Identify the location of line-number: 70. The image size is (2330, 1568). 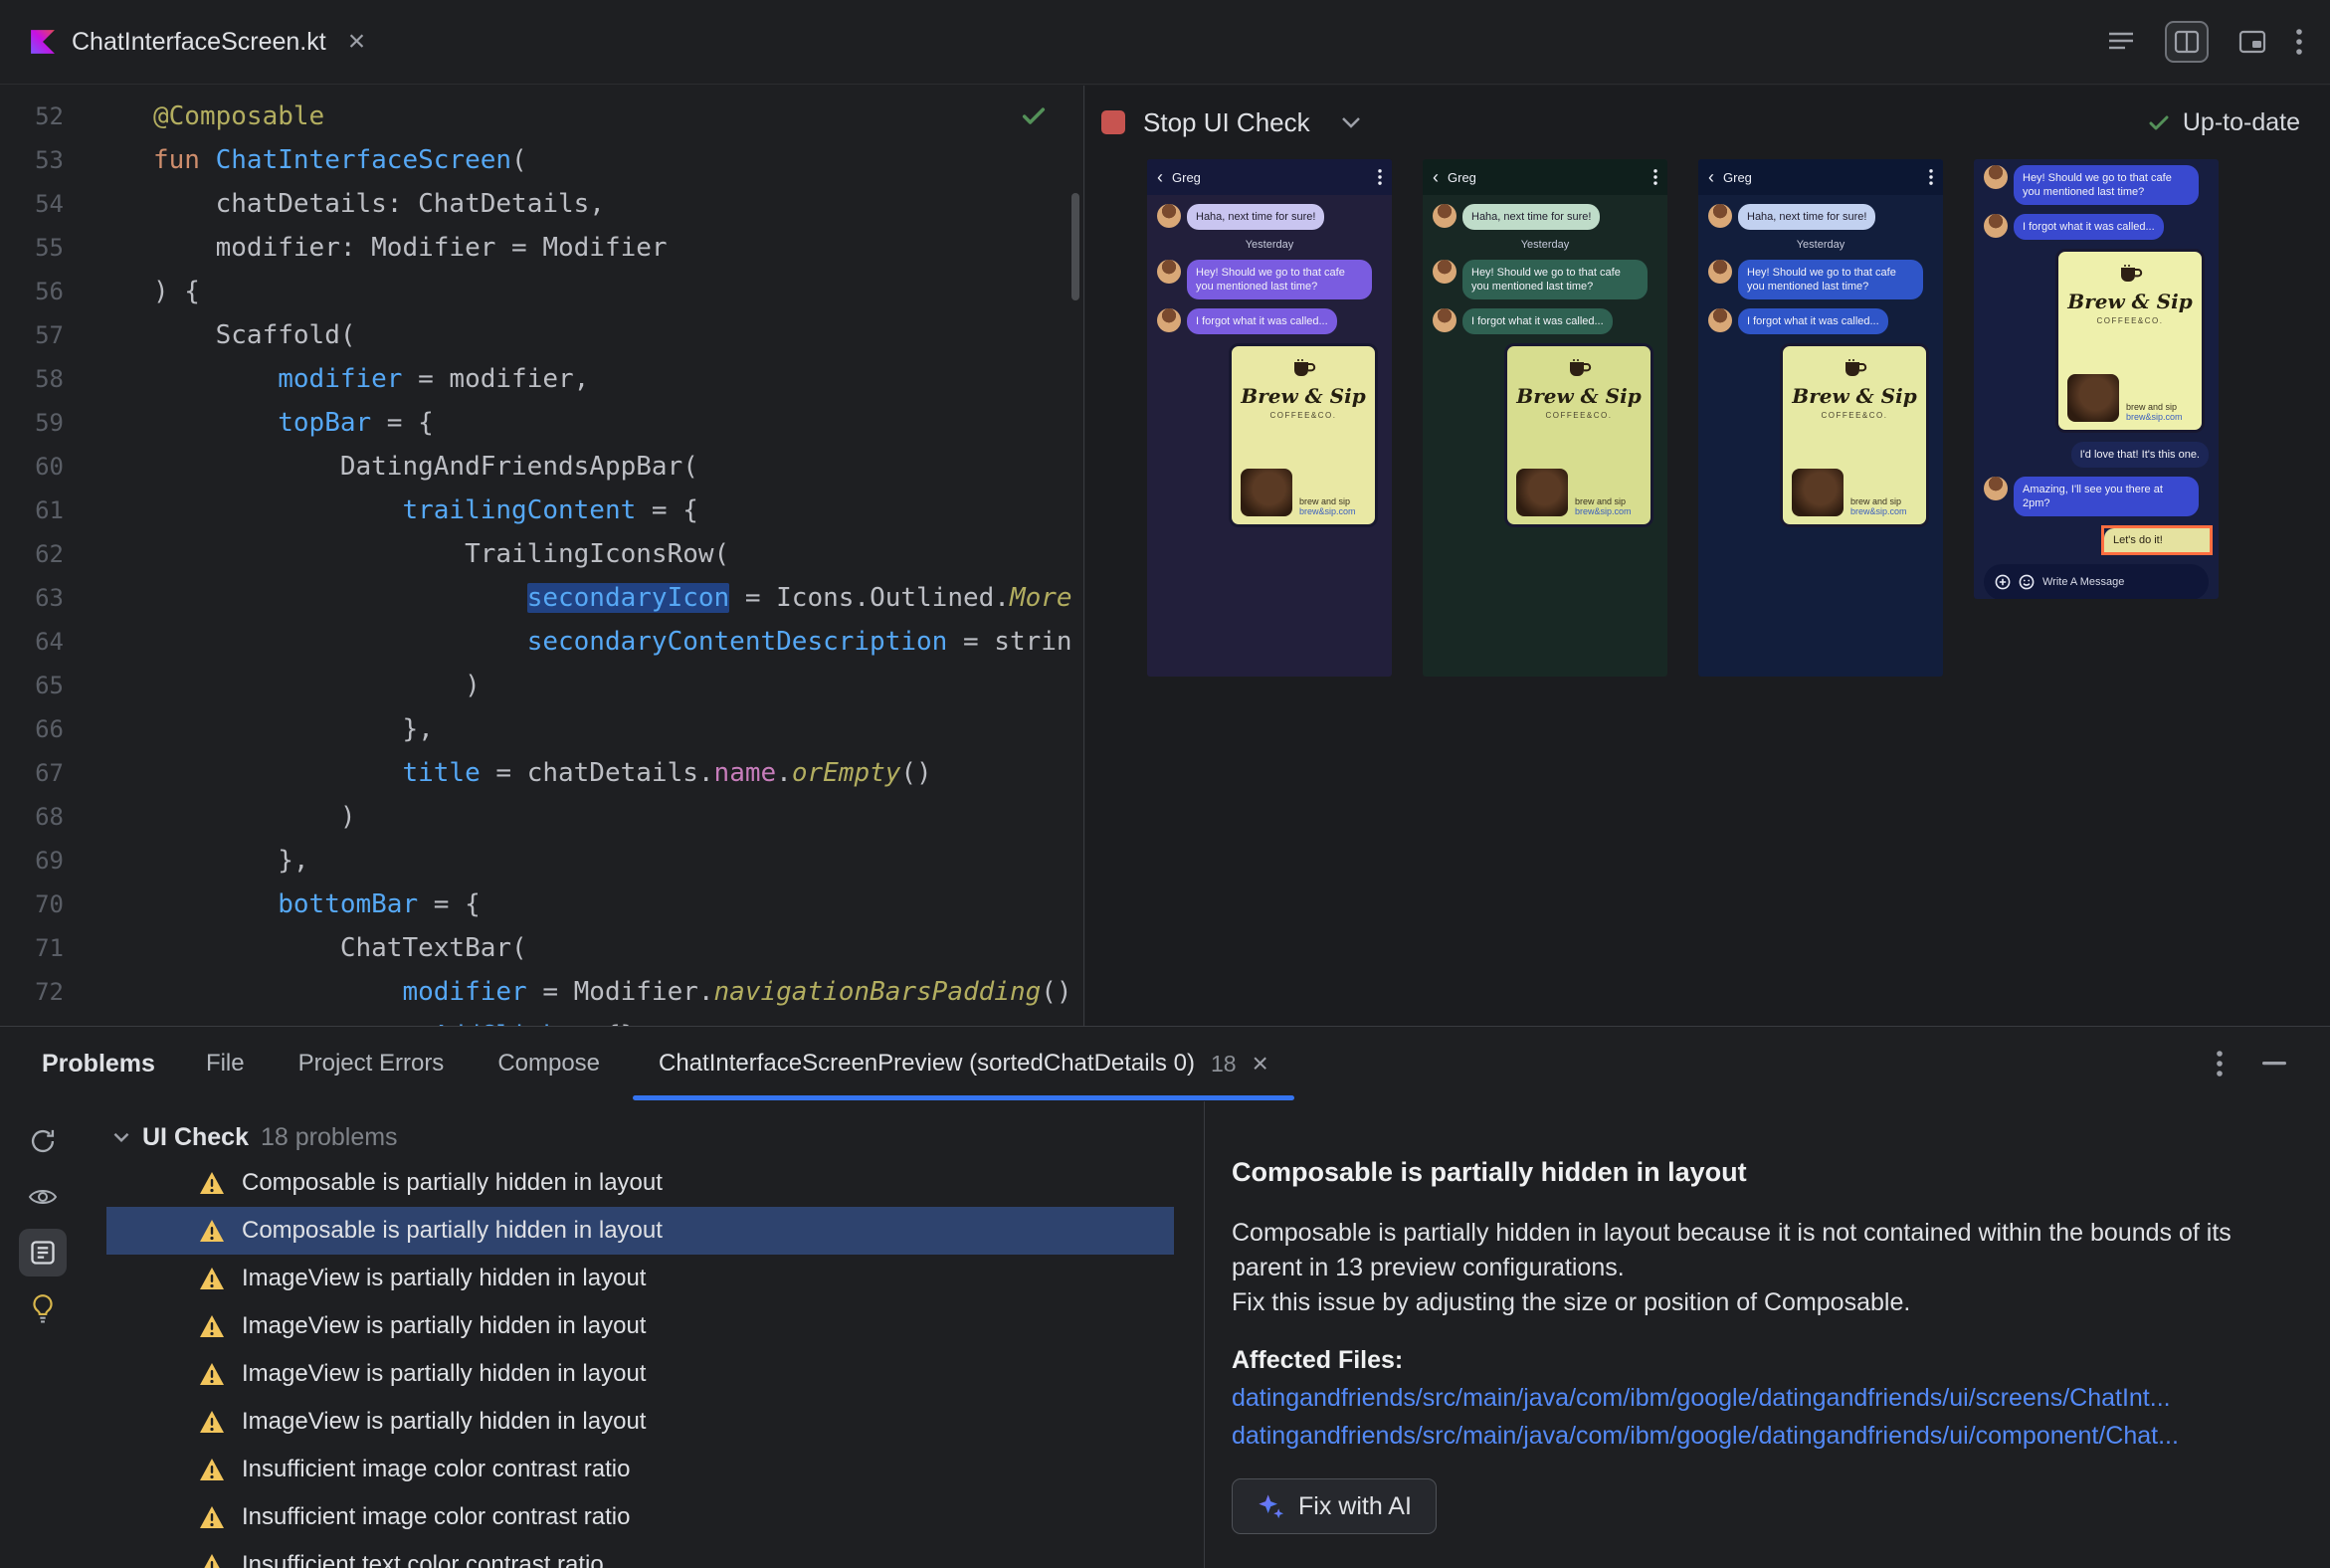
(32, 904).